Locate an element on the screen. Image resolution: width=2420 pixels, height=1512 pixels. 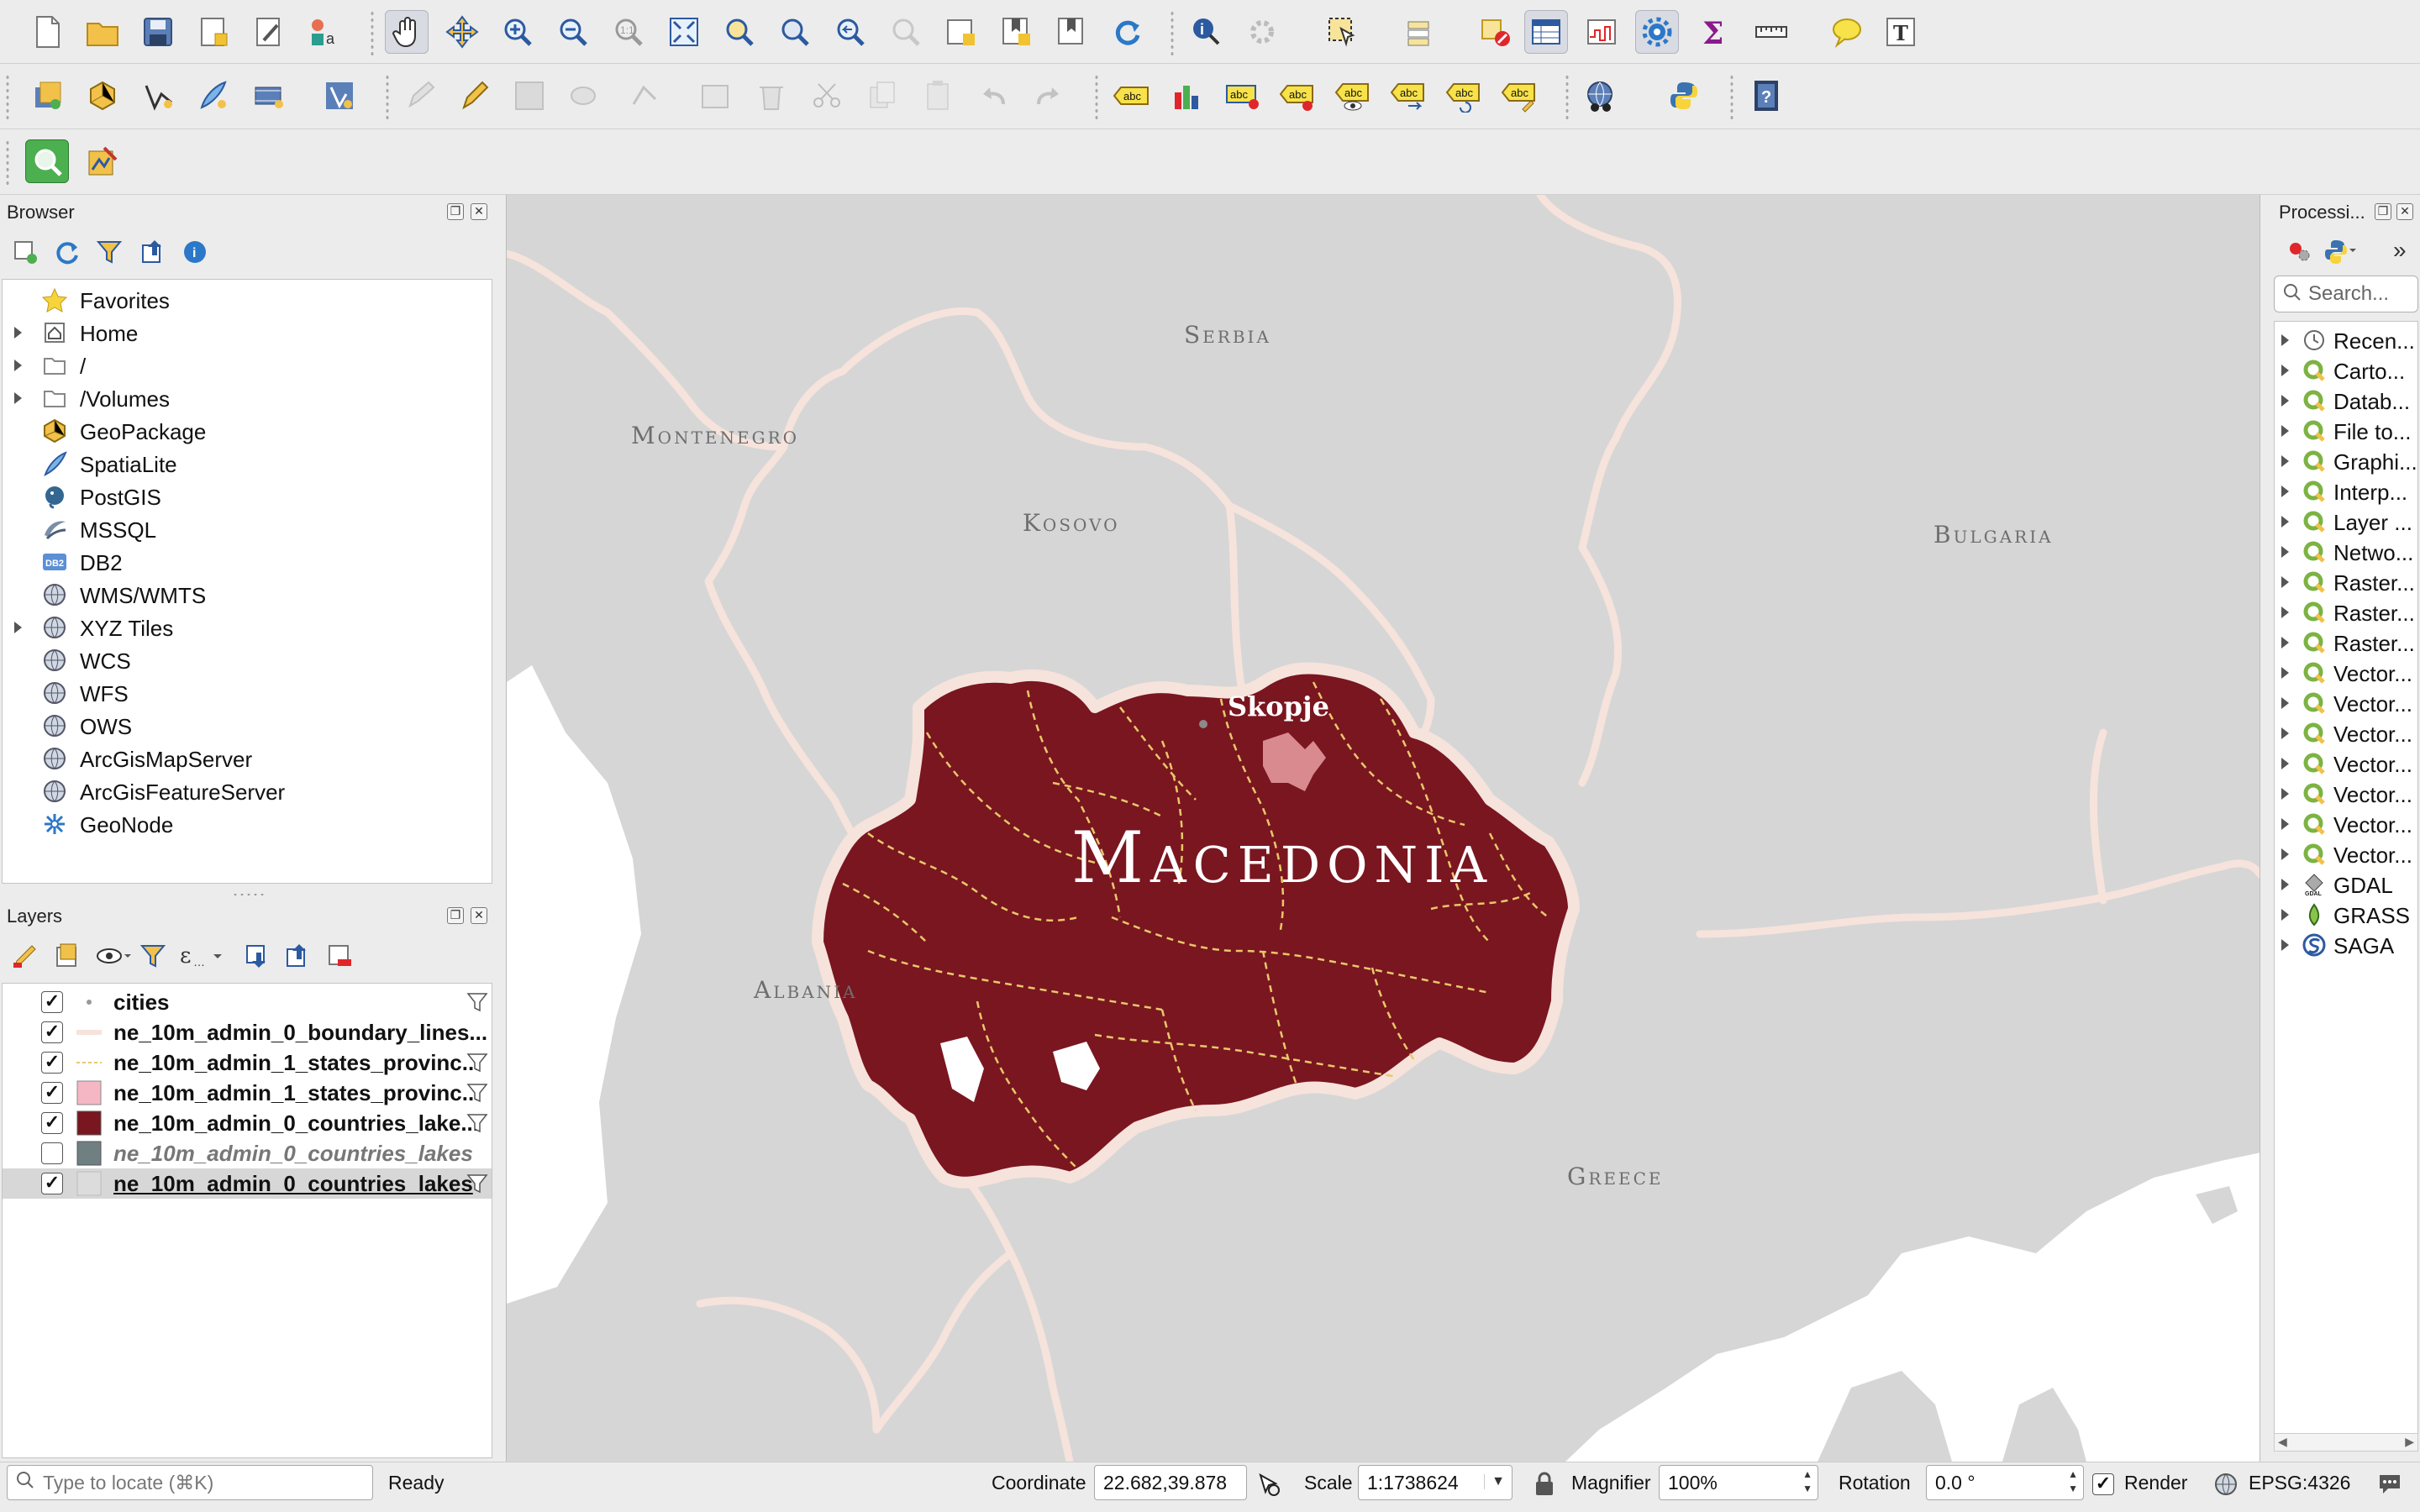
browser-item: ArcGisFeatureServer is located at coordinates (247, 791).